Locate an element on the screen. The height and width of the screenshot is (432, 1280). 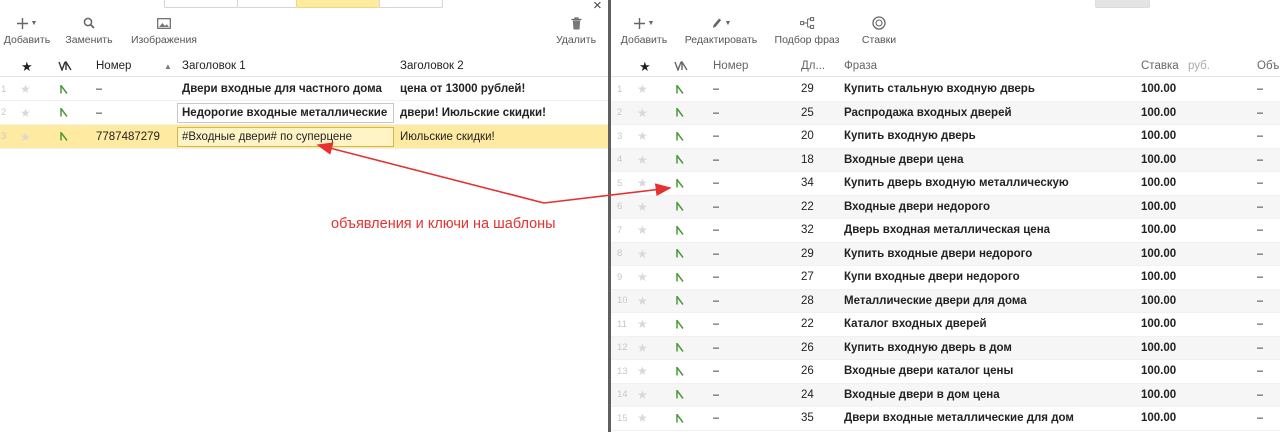
phrase-text: Купи входные двери недорого is located at coordinates (932, 277).